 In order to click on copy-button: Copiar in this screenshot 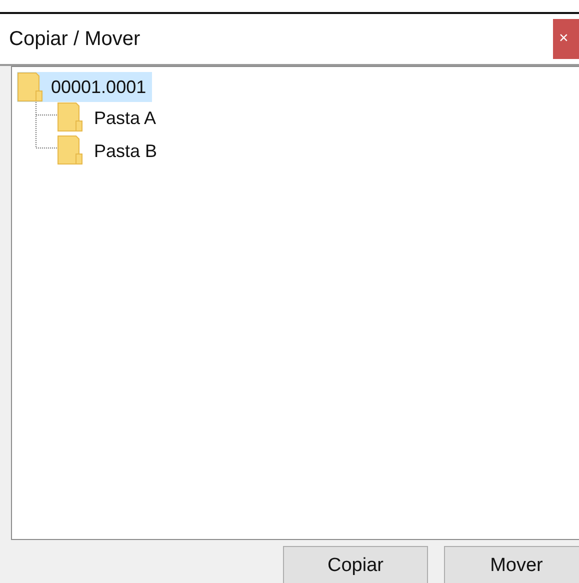, I will do `click(355, 564)`.